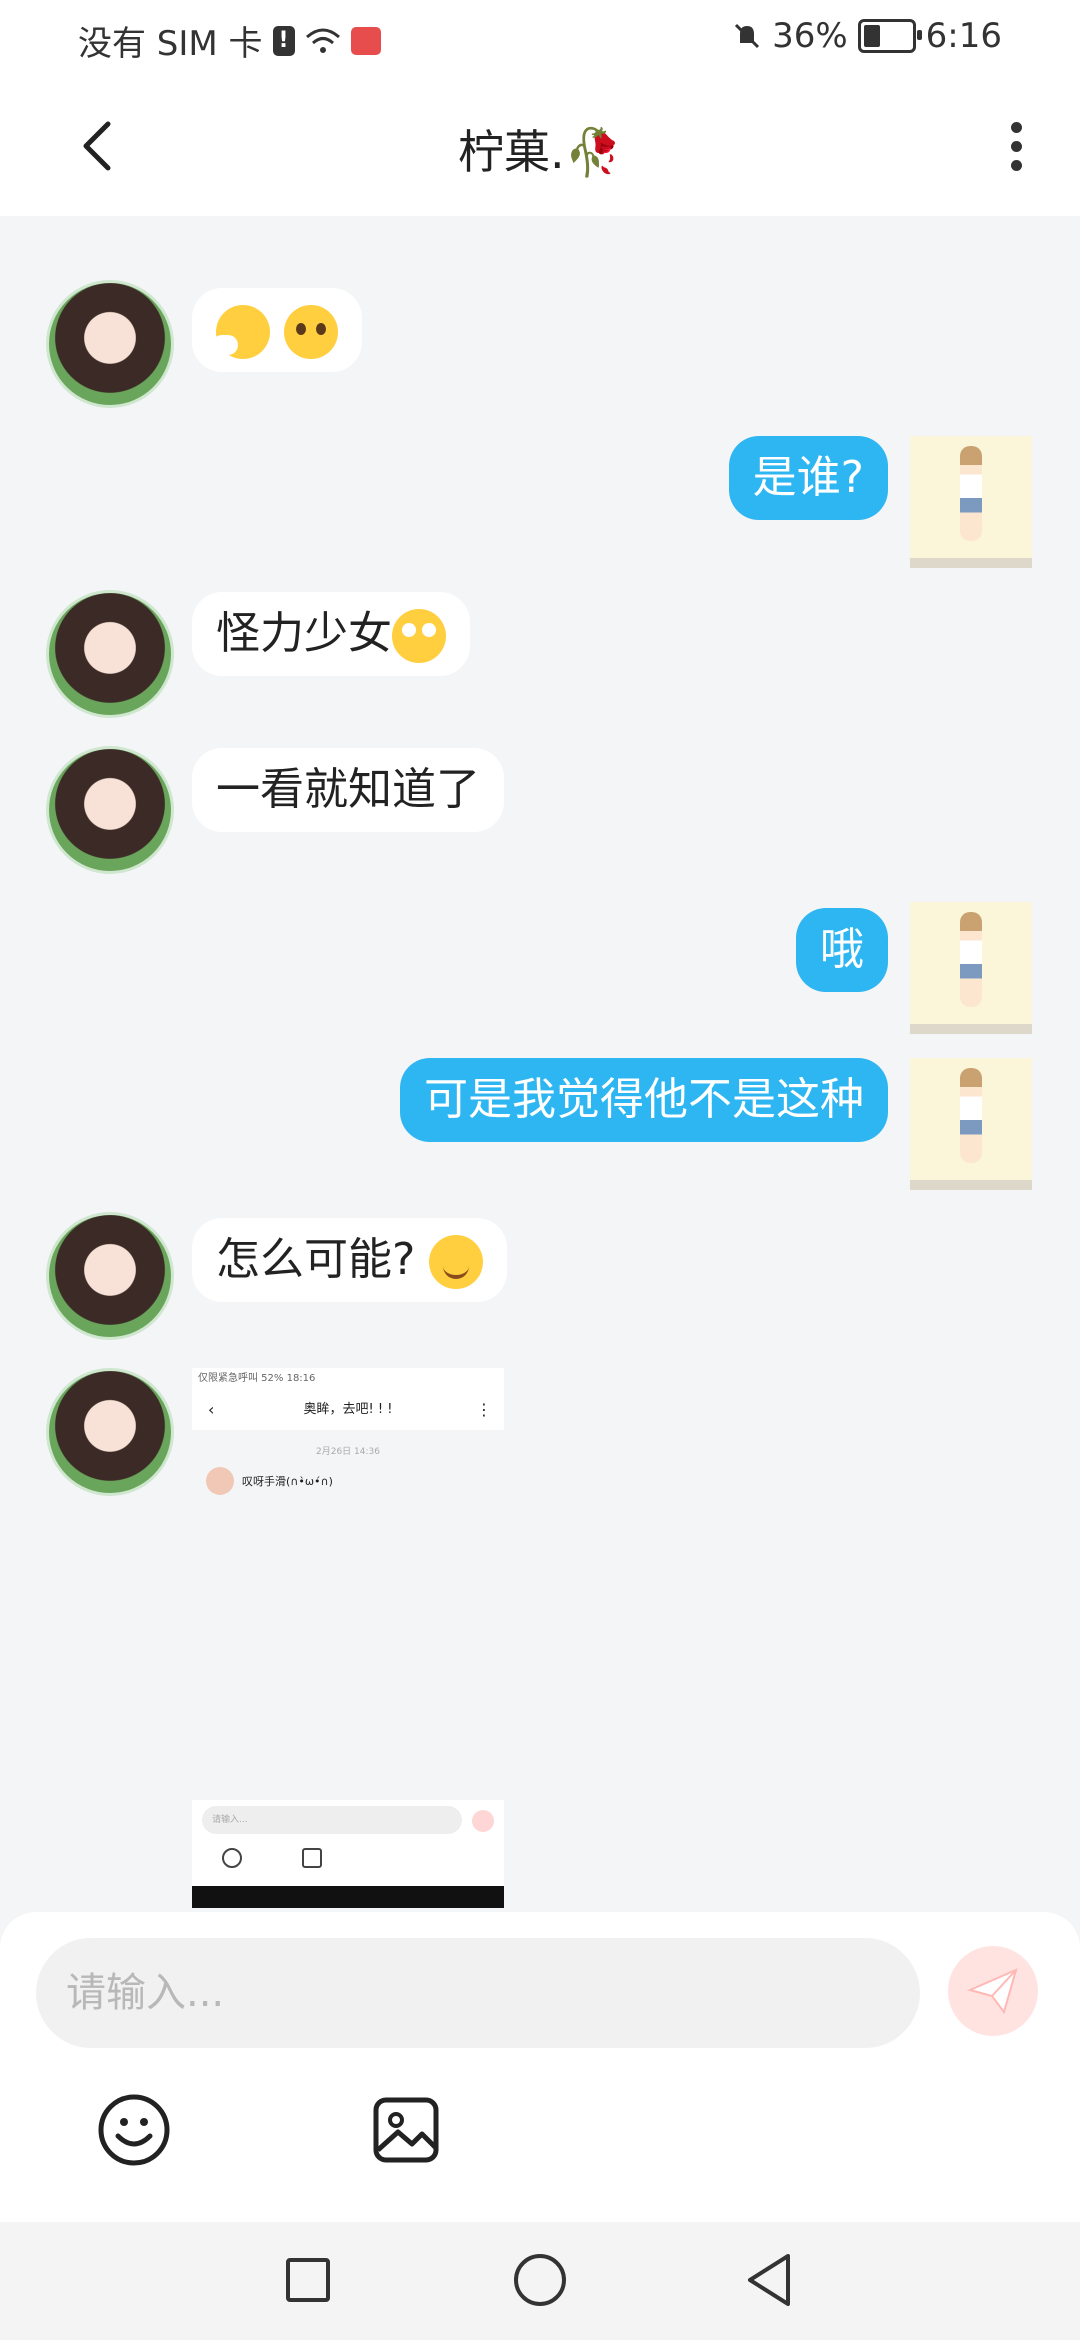 The width and height of the screenshot is (1080, 2340). What do you see at coordinates (483, 1821) in the screenshot?
I see `screenshot-send-icon` at bounding box center [483, 1821].